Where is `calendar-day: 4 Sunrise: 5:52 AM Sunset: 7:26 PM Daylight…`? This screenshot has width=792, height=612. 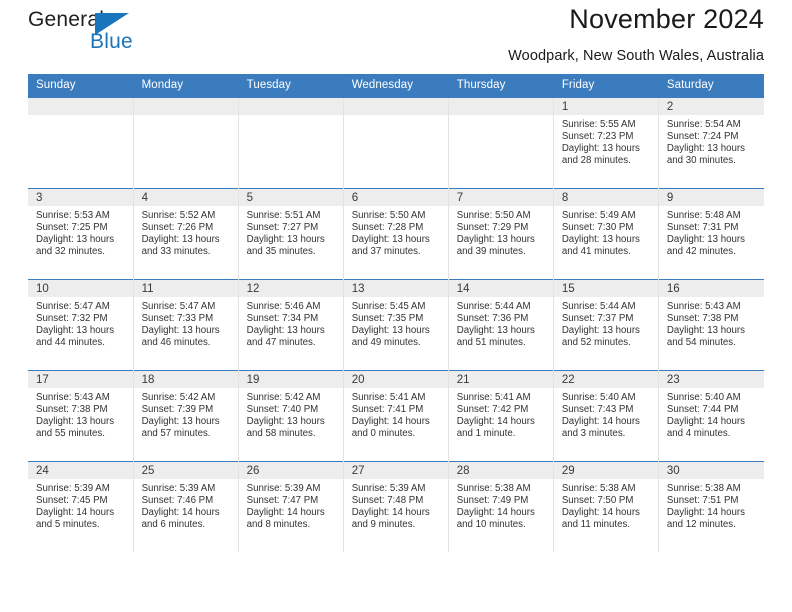 calendar-day: 4 Sunrise: 5:52 AM Sunset: 7:26 PM Daylight… is located at coordinates (185, 234).